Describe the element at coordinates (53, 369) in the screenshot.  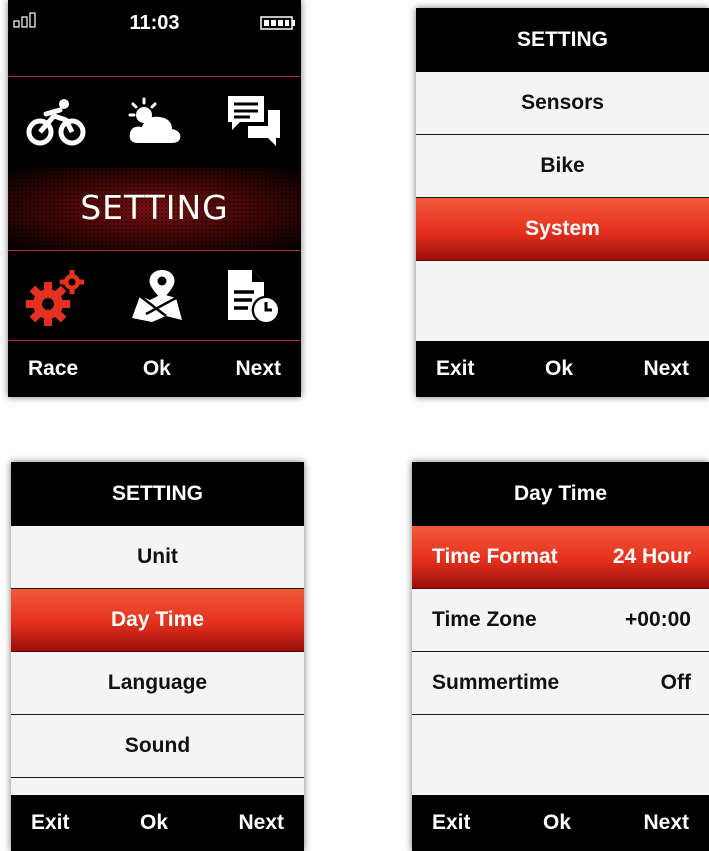
I see `race-softkey: Race` at that location.